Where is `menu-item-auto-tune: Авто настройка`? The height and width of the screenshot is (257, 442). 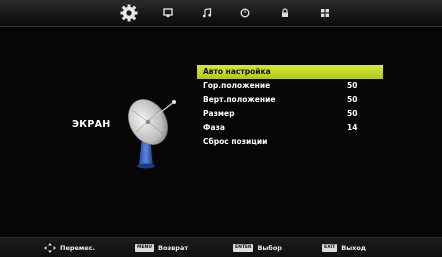
menu-item-auto-tune: Авто настройка is located at coordinates (290, 72).